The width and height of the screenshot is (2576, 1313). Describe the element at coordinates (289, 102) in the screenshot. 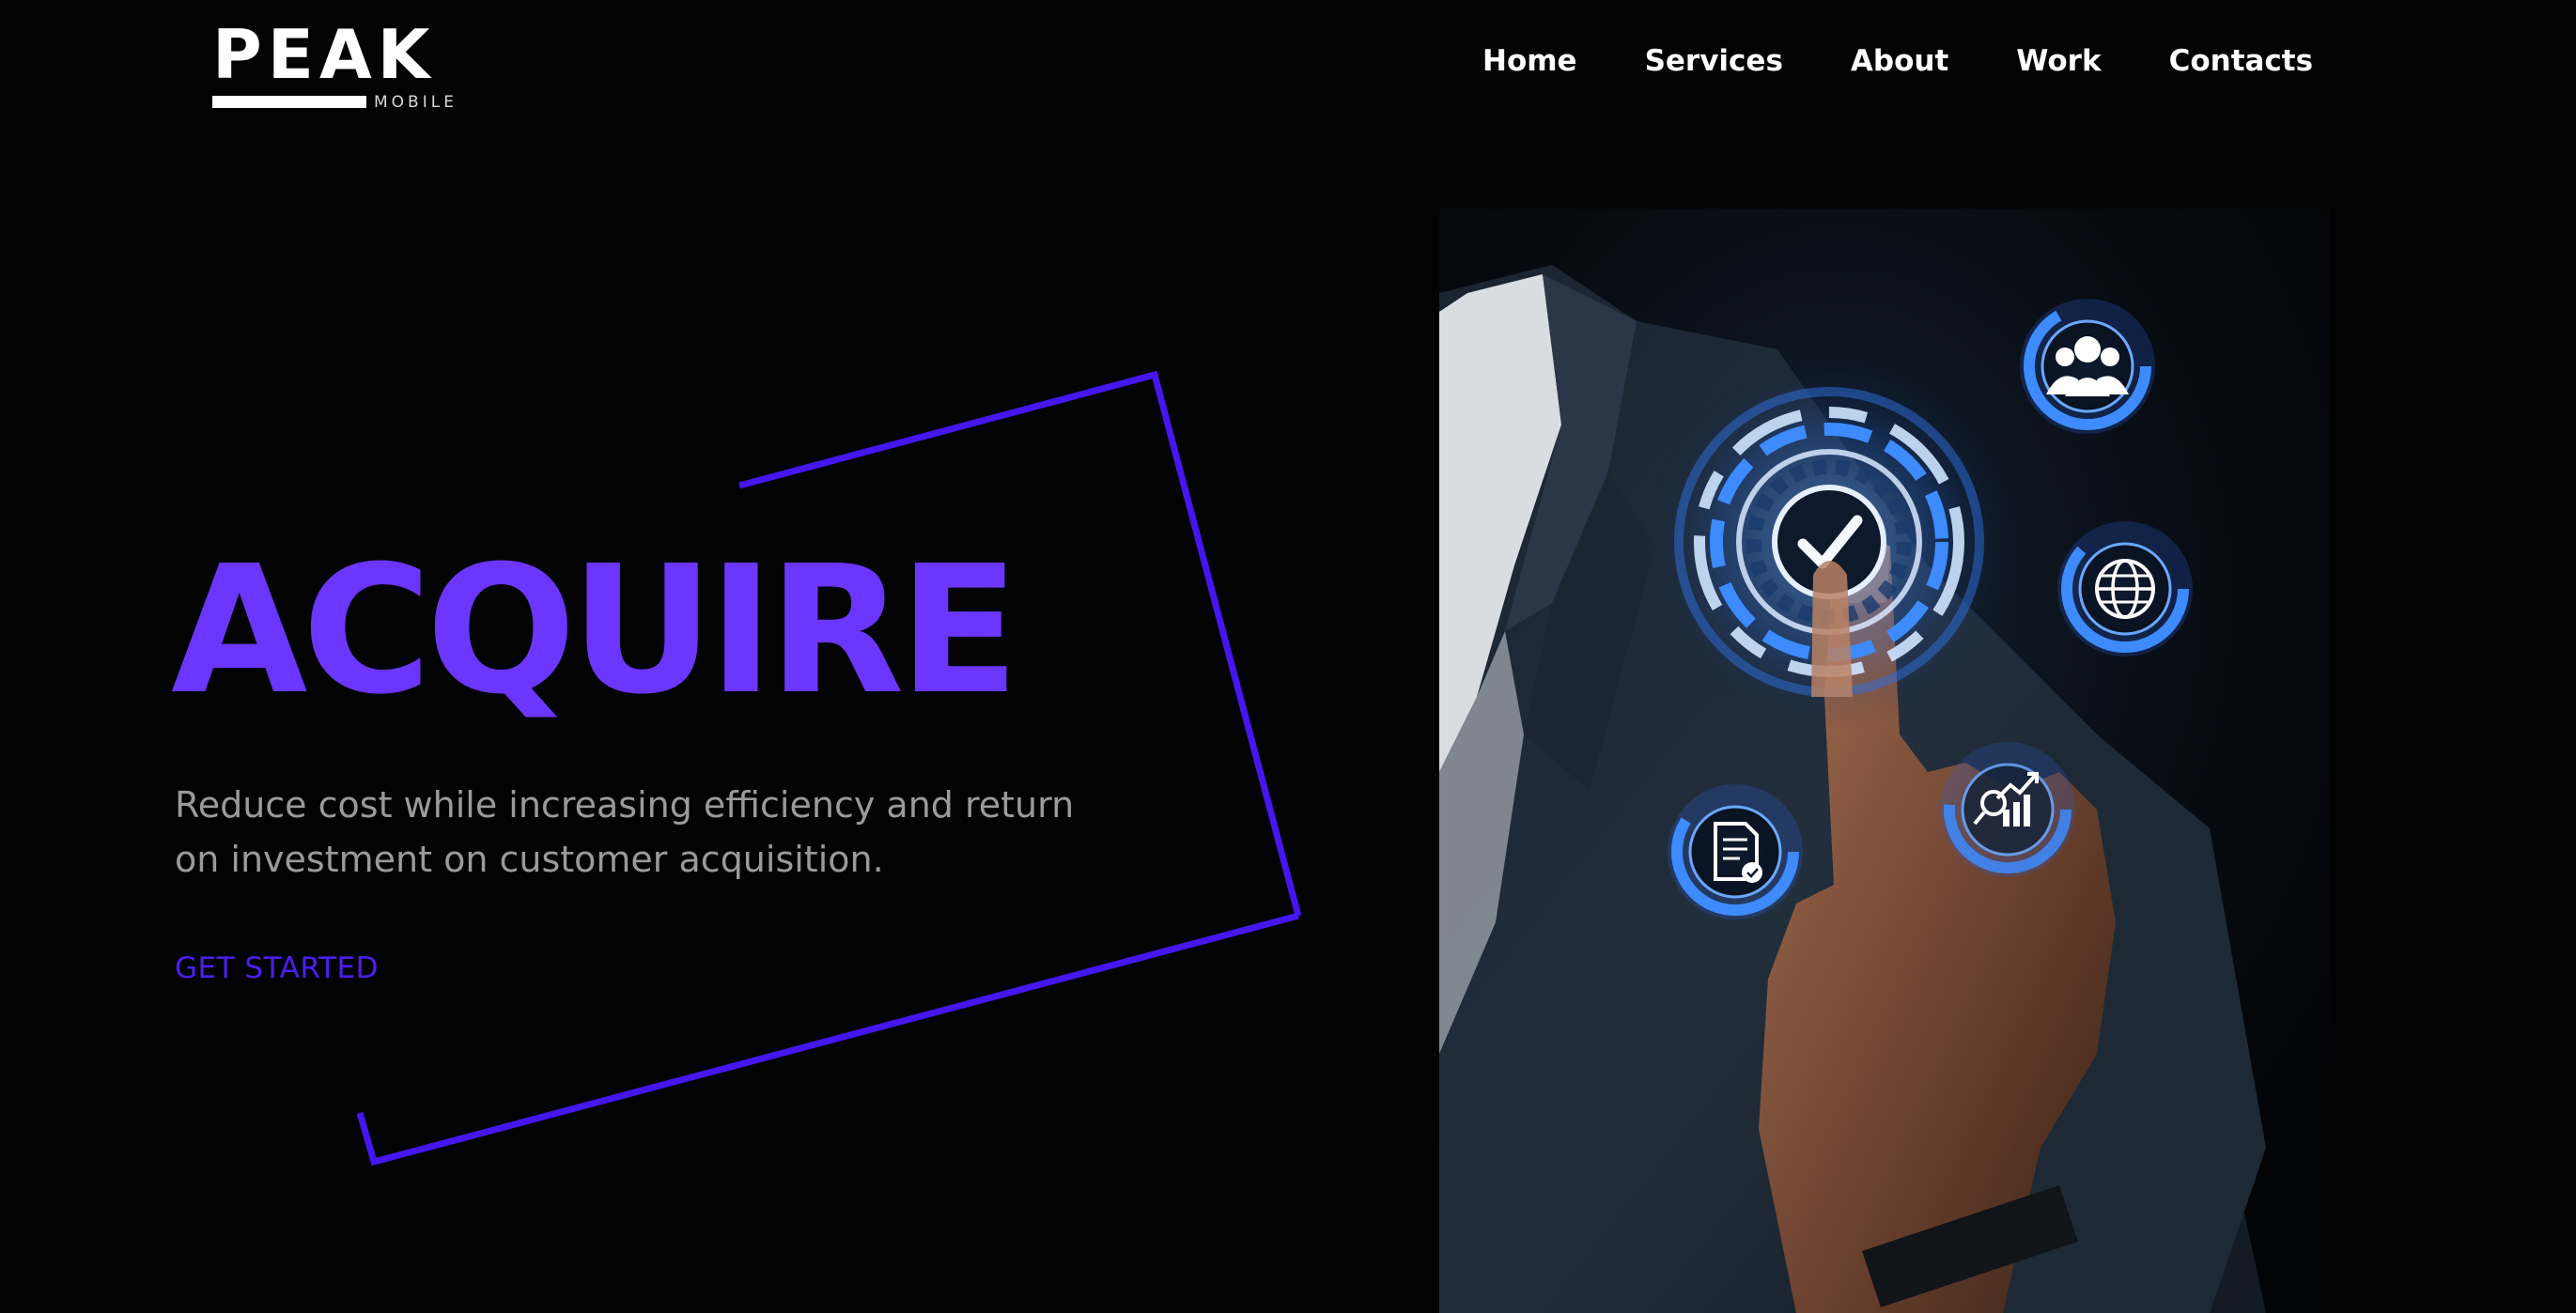

I see `logo-underline` at that location.